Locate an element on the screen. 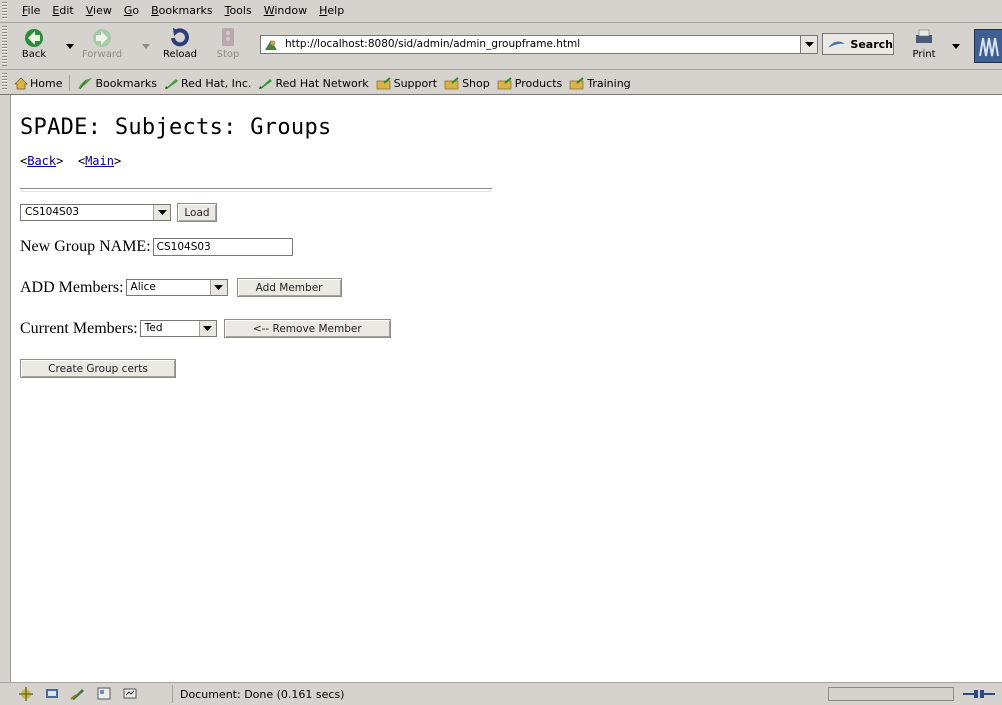 Image resolution: width=1002 pixels, height=705 pixels. stop-label: Stop is located at coordinates (228, 54).